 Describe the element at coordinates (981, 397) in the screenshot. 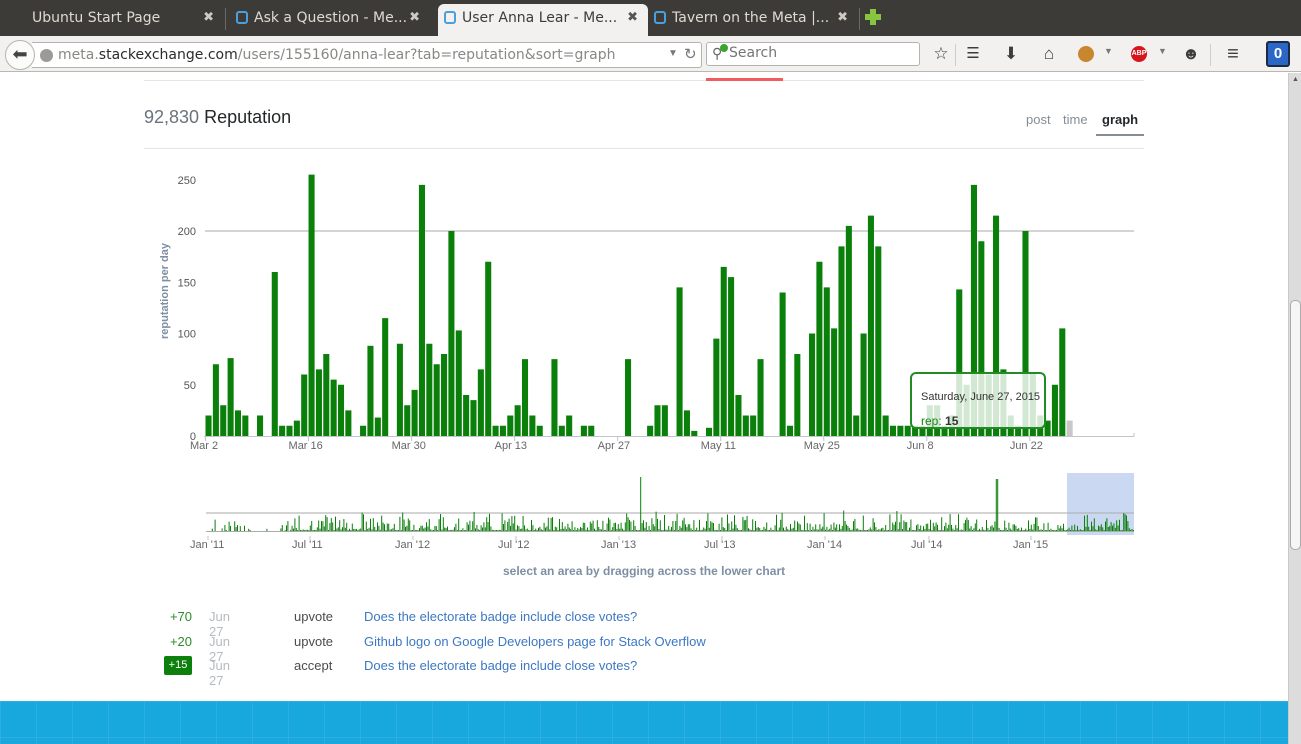

I see `tooltip-date: Saturday, June 27, 2015` at that location.